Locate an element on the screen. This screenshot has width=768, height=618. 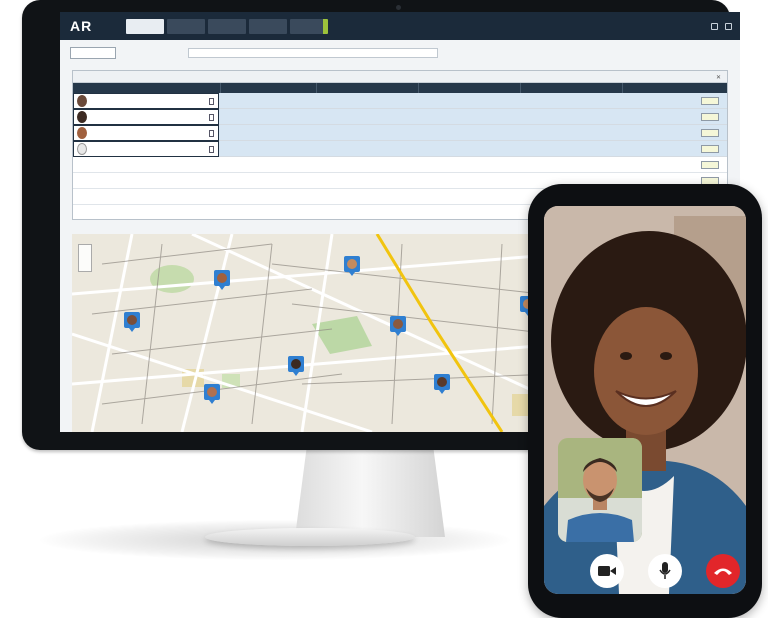
panel-close-icon: ✕ is located at coordinates (718, 77).